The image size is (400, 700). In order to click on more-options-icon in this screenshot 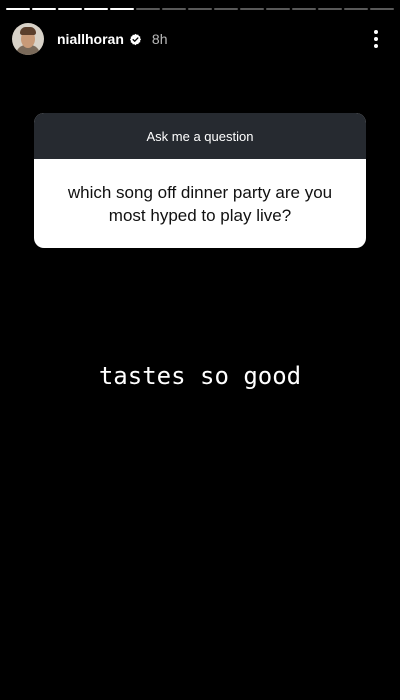, I will do `click(376, 39)`.